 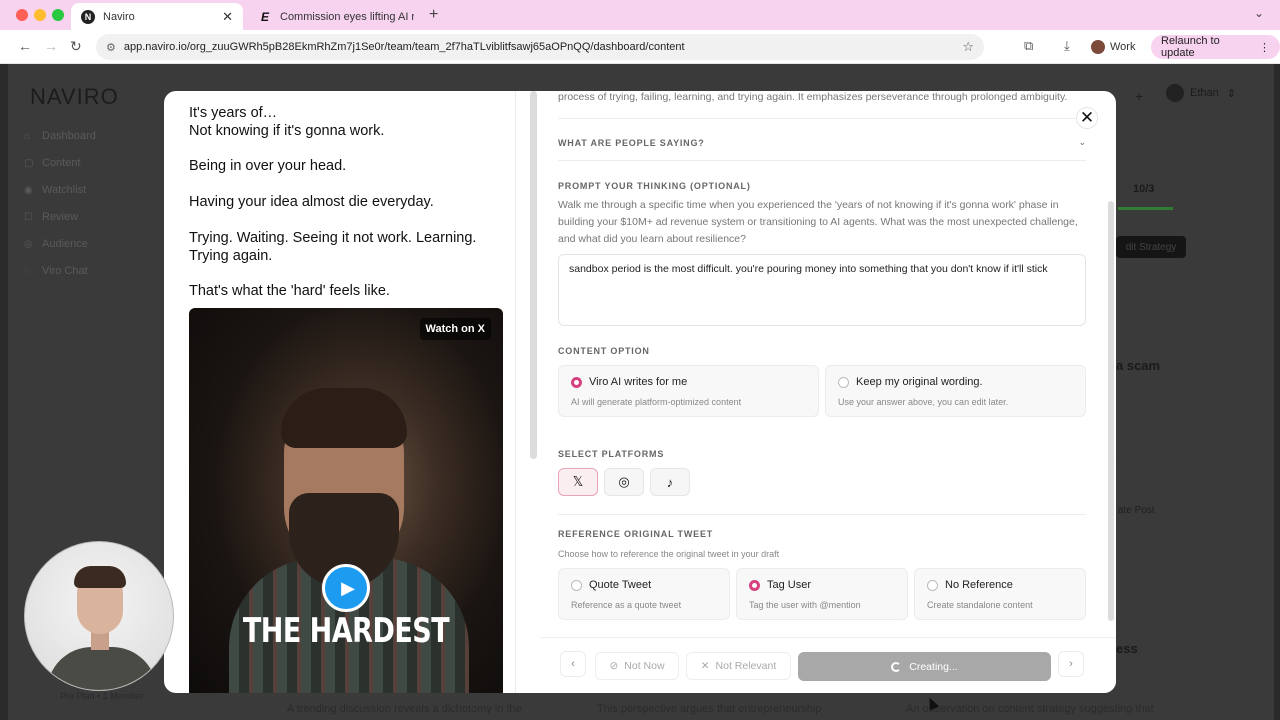 I want to click on relaunch-button: Relaunch to update ⋮, so click(x=1215, y=47).